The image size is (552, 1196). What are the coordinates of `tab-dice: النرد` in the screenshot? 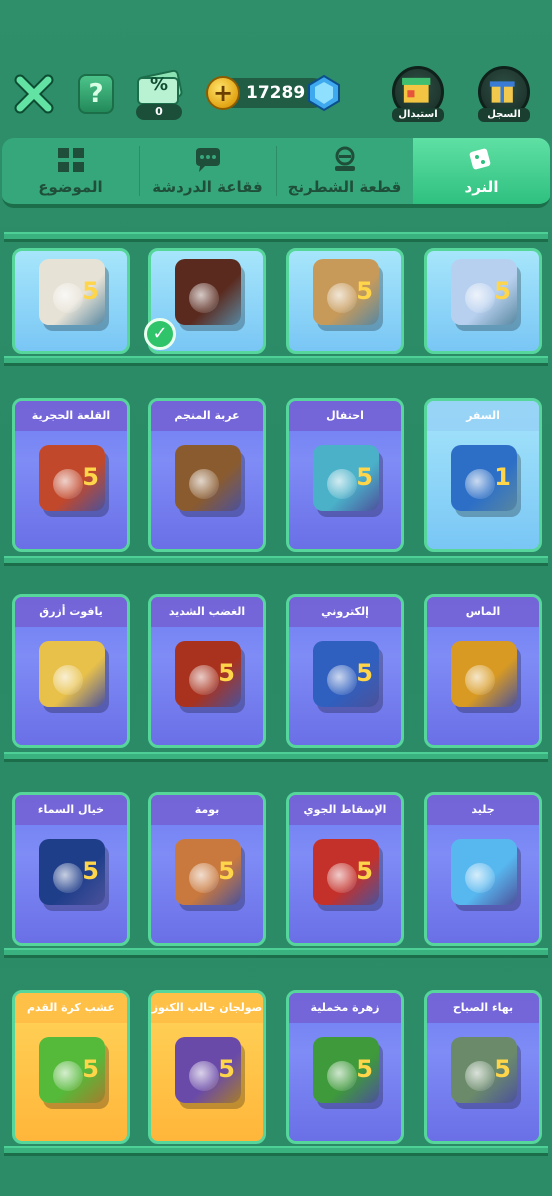 It's located at (481, 171).